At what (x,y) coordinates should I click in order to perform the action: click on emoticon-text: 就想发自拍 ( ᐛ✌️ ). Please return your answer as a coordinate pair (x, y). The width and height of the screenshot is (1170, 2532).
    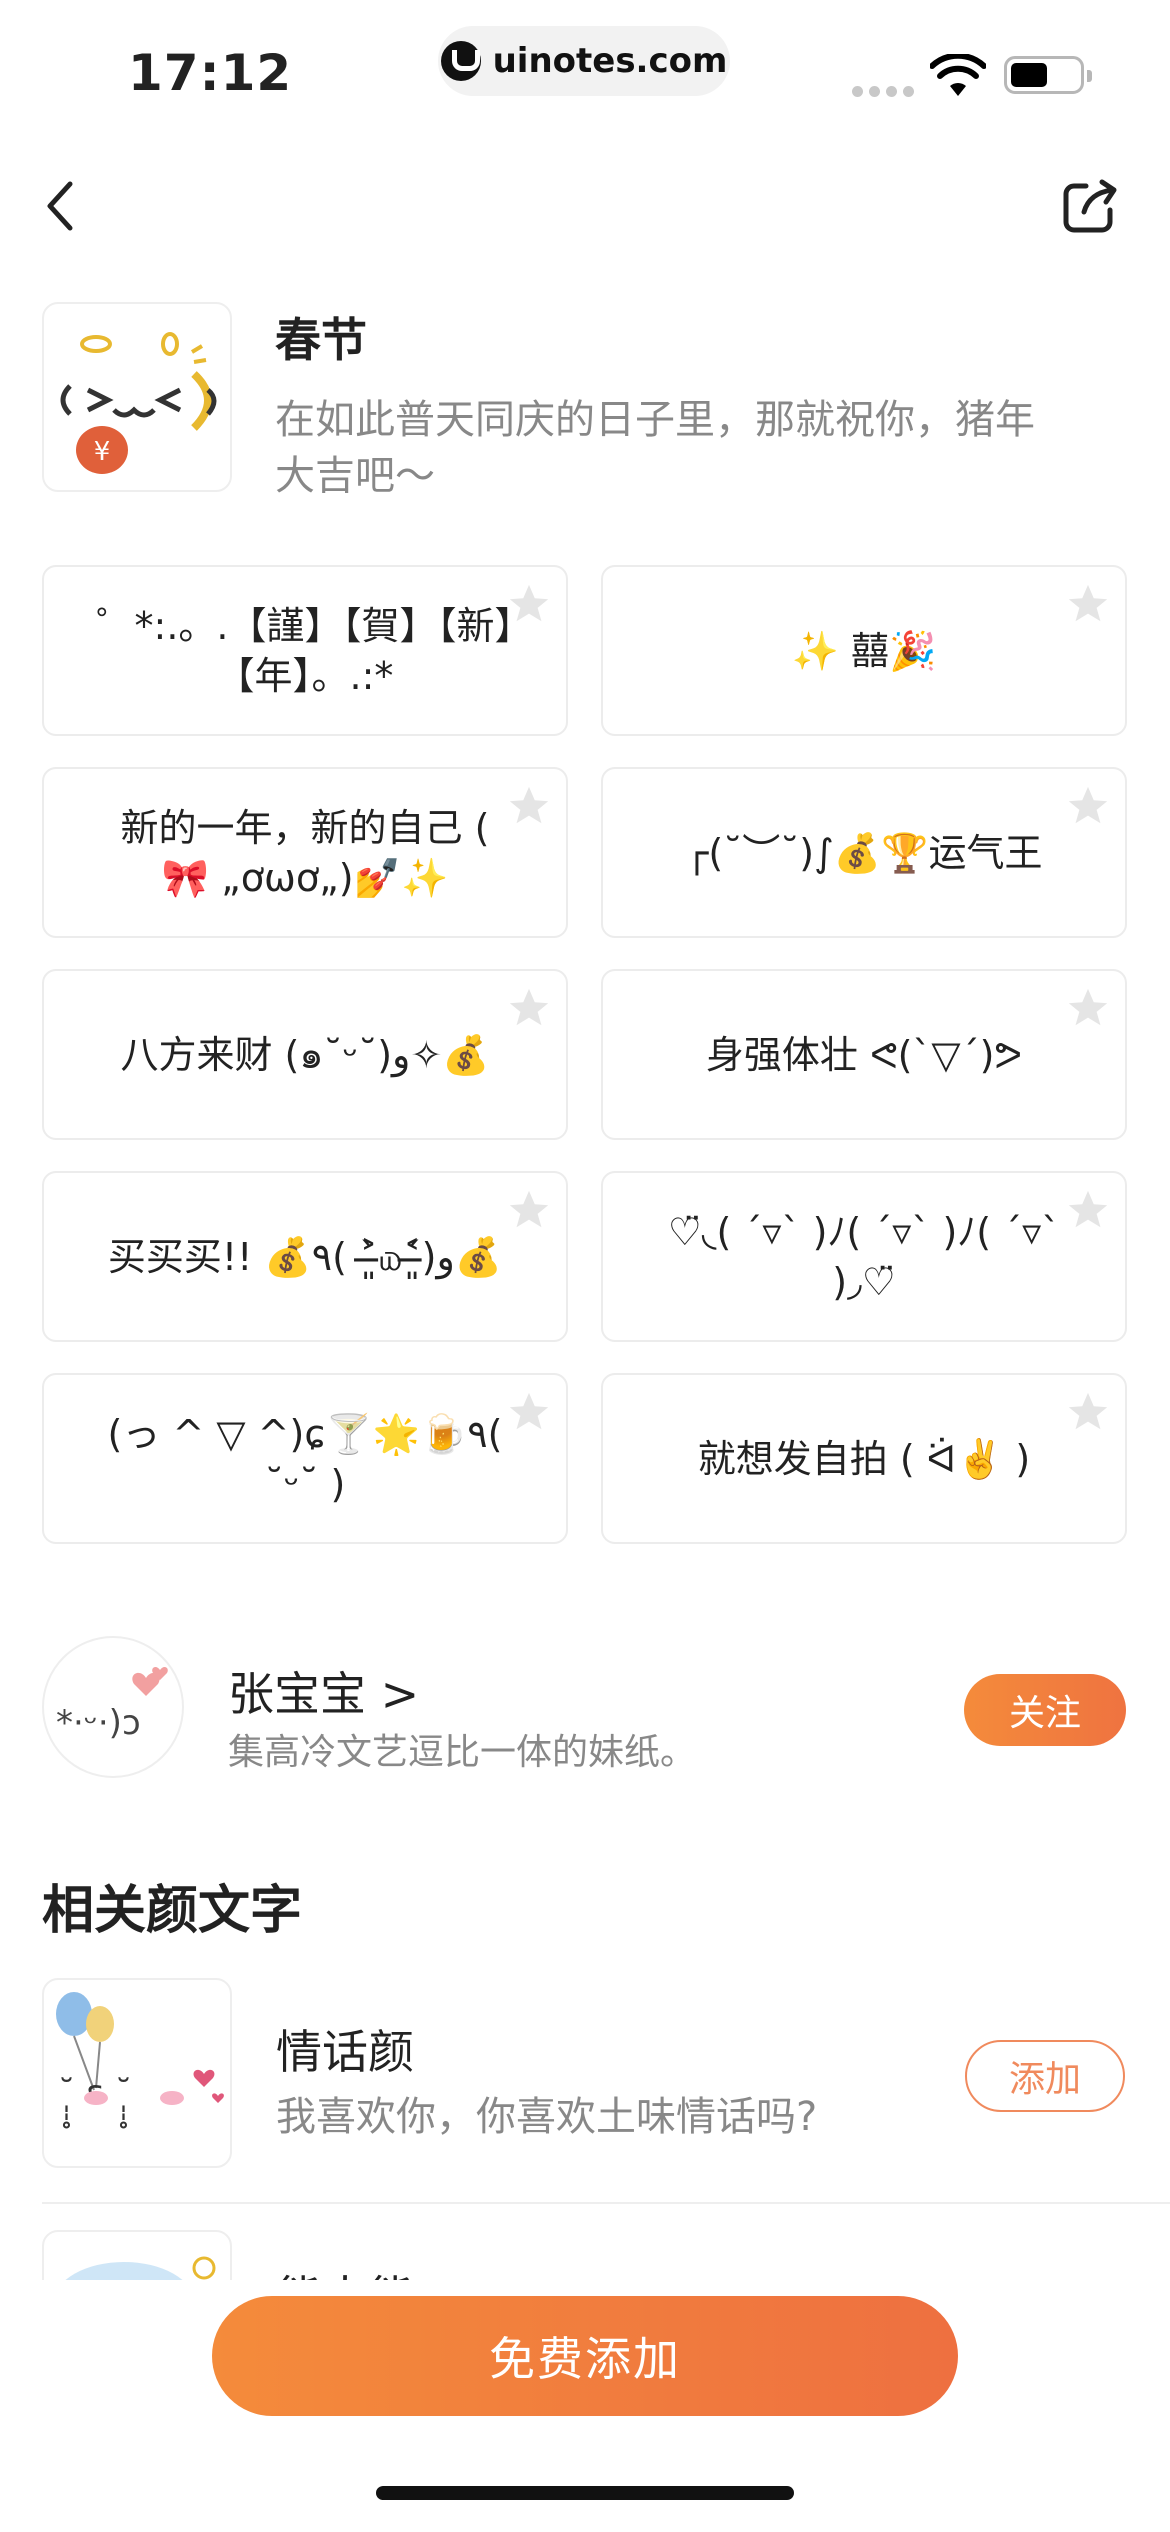
    Looking at the image, I should click on (864, 1458).